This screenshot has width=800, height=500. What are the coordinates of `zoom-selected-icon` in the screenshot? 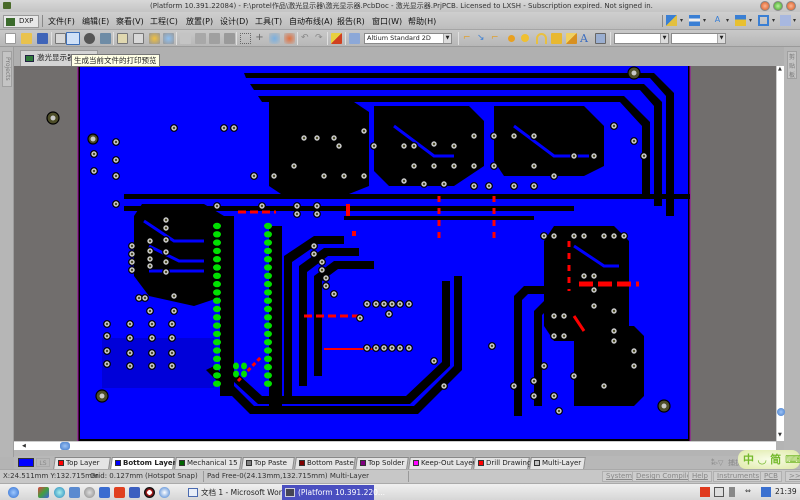 It's located at (154, 38).